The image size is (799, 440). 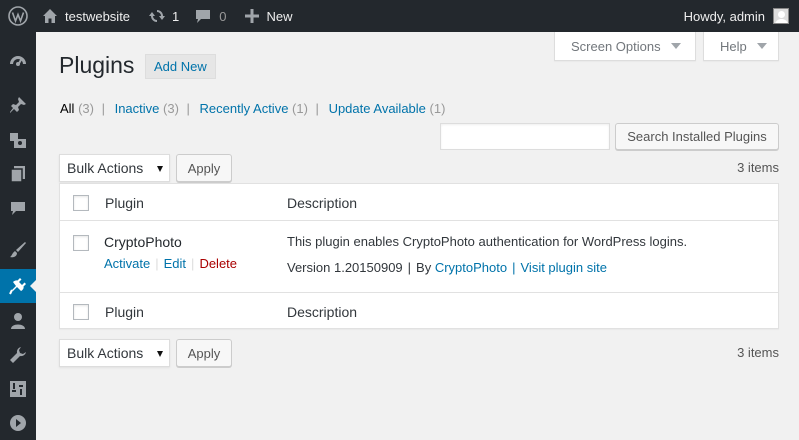 I want to click on filter-inactive: Inactive (3), so click(x=147, y=108).